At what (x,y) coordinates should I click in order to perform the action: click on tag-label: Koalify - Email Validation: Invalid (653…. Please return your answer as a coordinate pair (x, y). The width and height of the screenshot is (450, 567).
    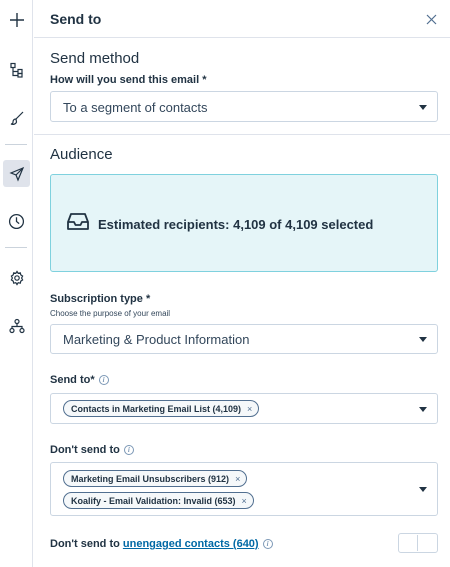
    Looking at the image, I should click on (153, 500).